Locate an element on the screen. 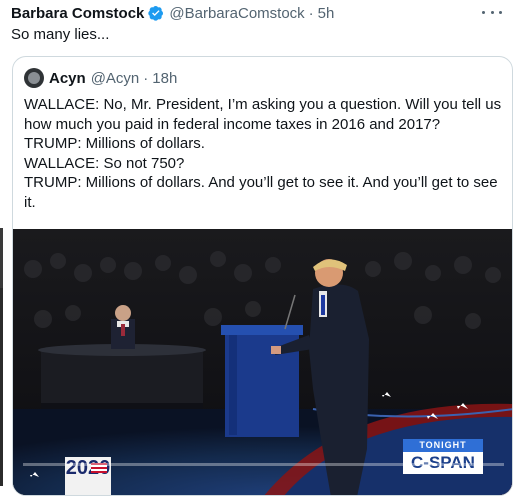 This screenshot has width=514, height=496. author-name: Barbara Comstock is located at coordinates (77, 13).